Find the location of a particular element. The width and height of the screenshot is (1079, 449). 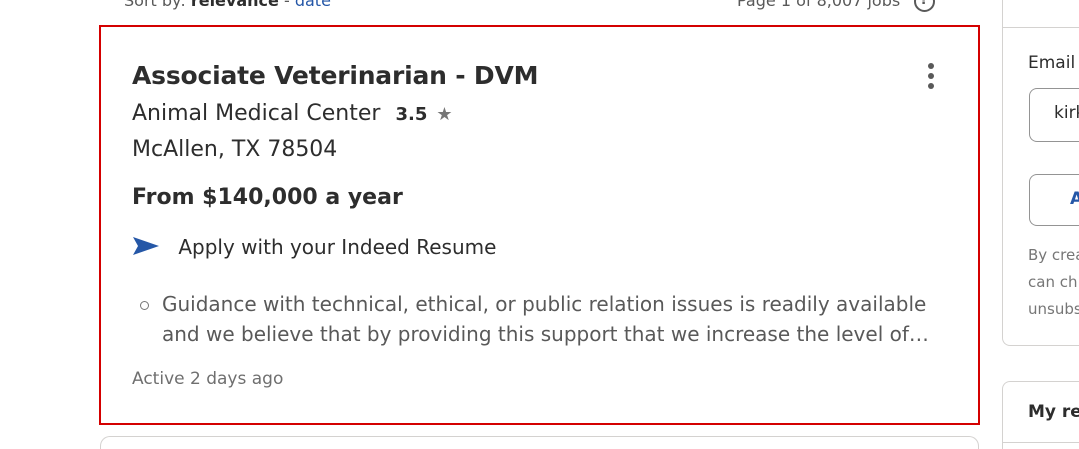

company-rating: 3.5 is located at coordinates (411, 114).